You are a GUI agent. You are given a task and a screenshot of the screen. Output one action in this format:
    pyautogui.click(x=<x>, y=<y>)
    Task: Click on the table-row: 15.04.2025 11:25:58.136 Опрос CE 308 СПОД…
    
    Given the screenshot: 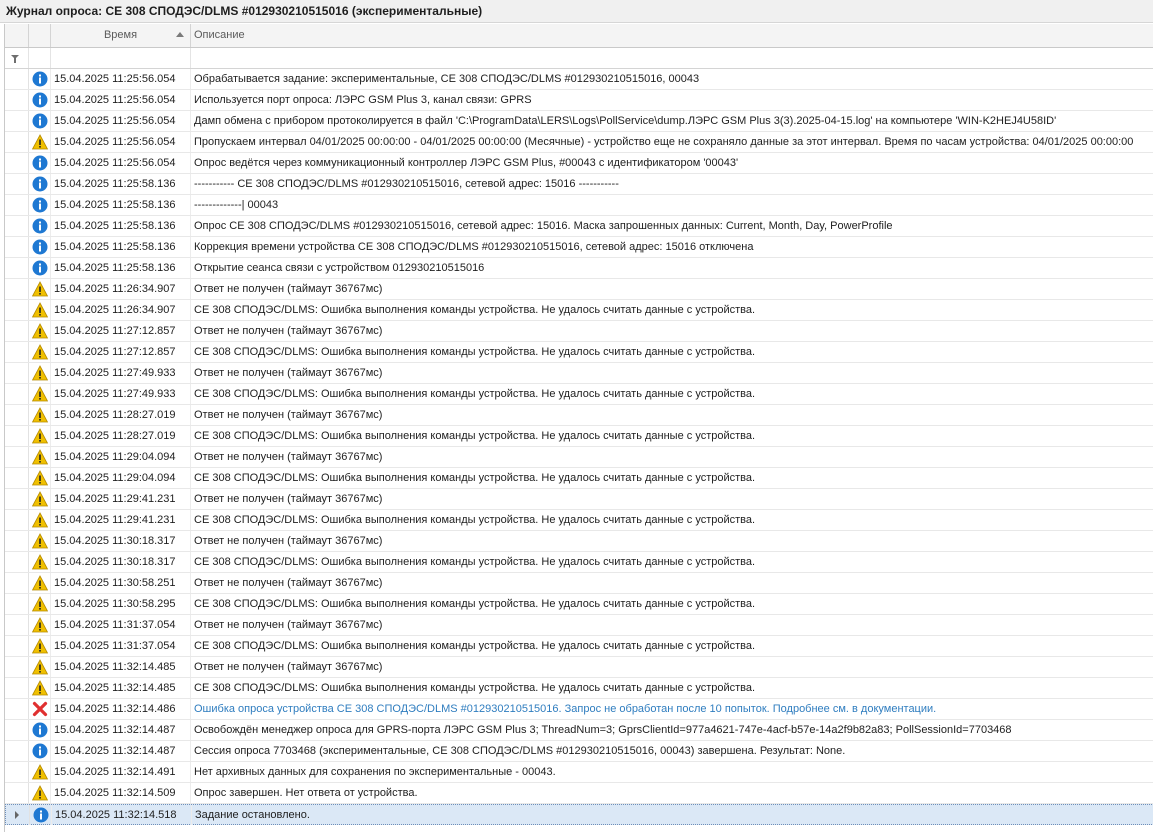 What is the action you would take?
    pyautogui.click(x=579, y=226)
    